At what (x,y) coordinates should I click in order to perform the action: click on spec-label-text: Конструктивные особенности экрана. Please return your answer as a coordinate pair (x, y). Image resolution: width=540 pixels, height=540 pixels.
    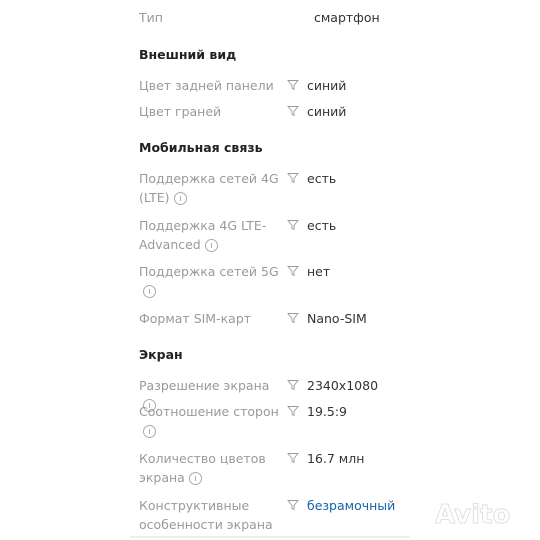
    Looking at the image, I should click on (206, 515).